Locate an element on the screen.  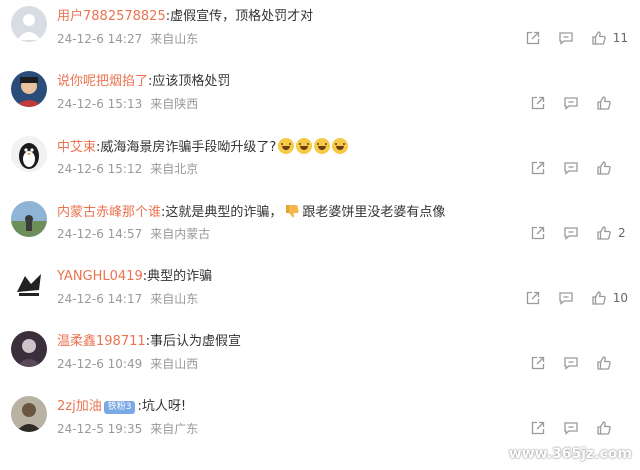
thumbs-down-emoji is located at coordinates (292, 211).